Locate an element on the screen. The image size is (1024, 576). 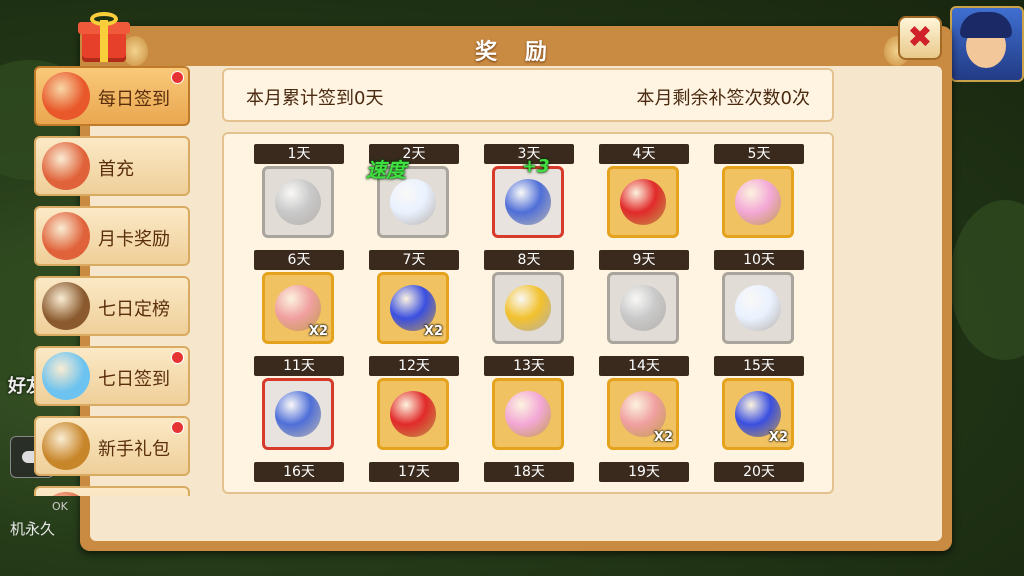
day-label: 19天 is located at coordinates (644, 472).